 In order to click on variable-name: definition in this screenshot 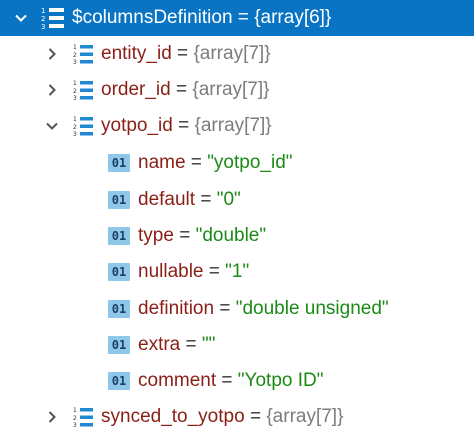, I will do `click(176, 308)`.